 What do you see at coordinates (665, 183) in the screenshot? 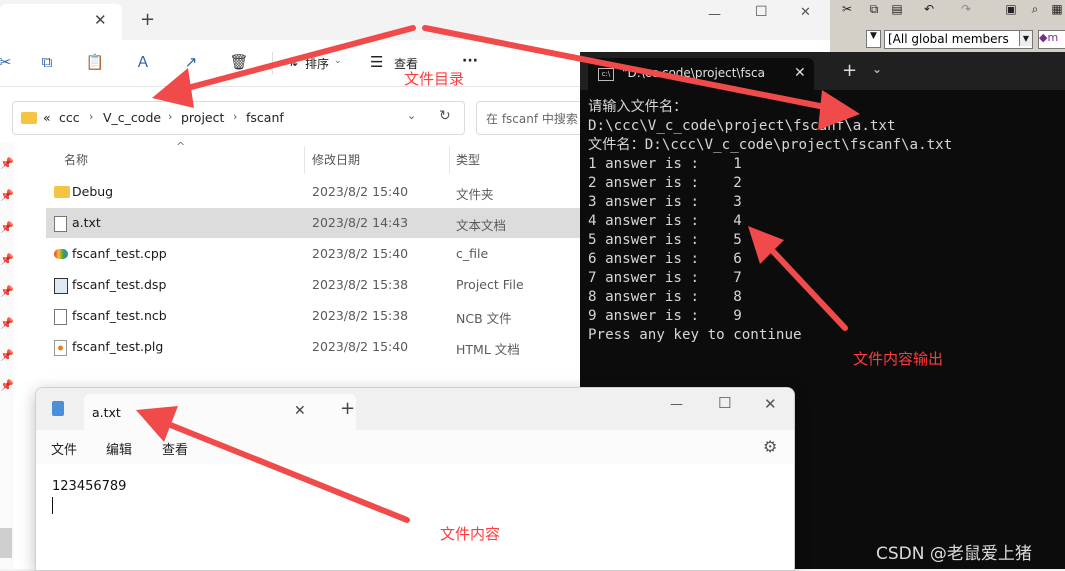
I see `console-line: 2 answer is : 2` at bounding box center [665, 183].